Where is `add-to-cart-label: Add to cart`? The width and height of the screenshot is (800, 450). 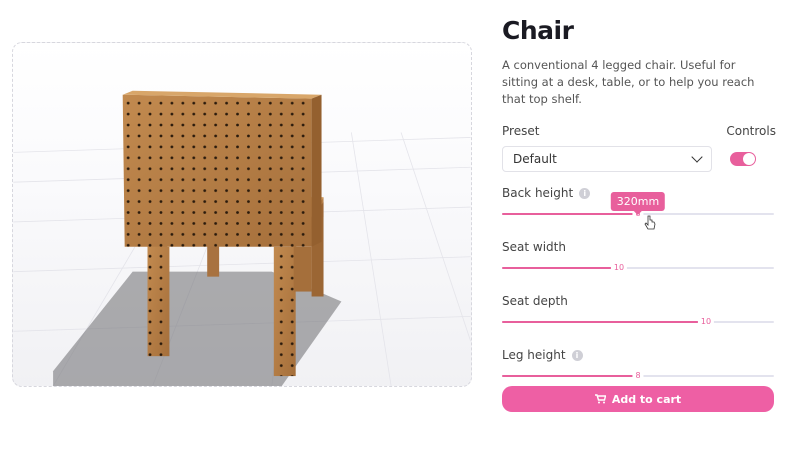 add-to-cart-label: Add to cart is located at coordinates (646, 399).